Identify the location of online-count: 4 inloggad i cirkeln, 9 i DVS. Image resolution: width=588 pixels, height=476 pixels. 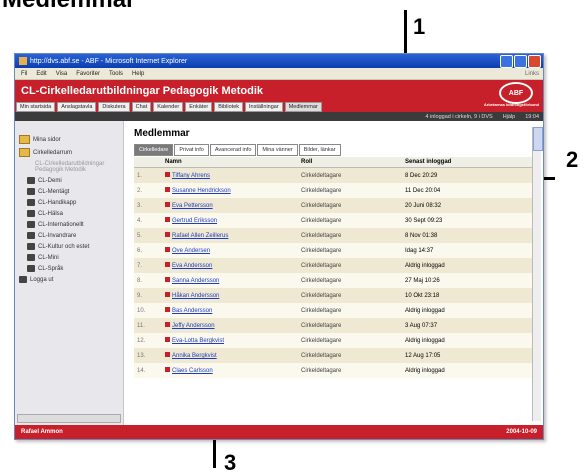
(459, 116).